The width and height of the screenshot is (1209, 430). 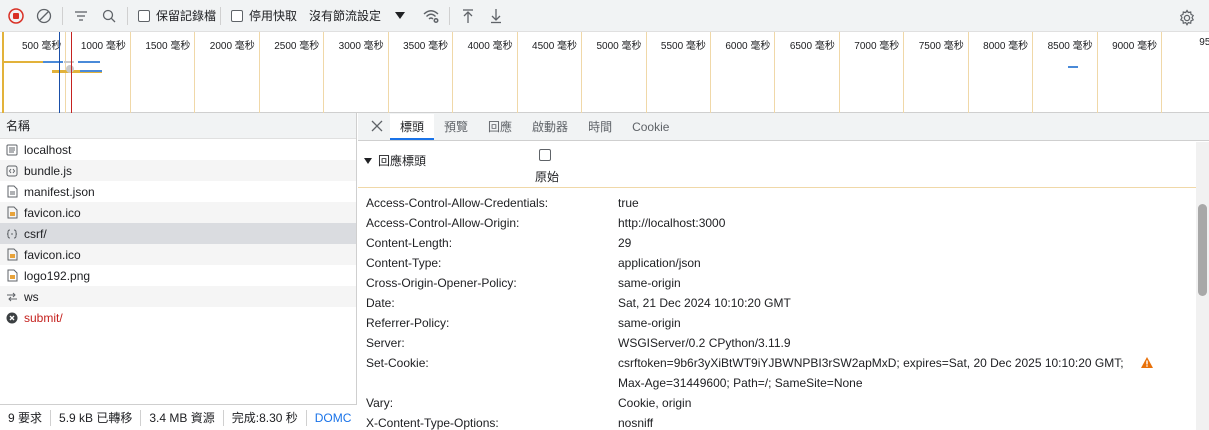 What do you see at coordinates (777, 283) in the screenshot?
I see `header-row: Cross-Origin-Opener-Policy: same-origin` at bounding box center [777, 283].